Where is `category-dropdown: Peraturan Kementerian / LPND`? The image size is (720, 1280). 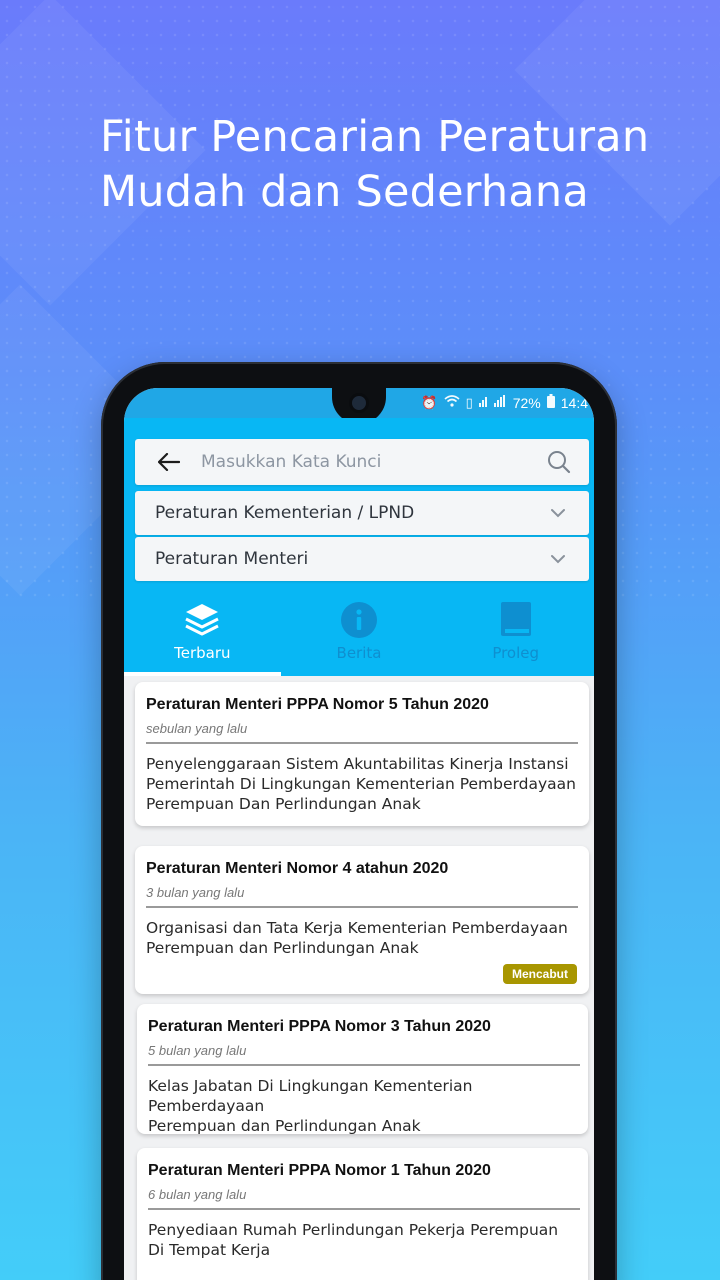
category-dropdown: Peraturan Kementerian / LPND is located at coordinates (362, 513).